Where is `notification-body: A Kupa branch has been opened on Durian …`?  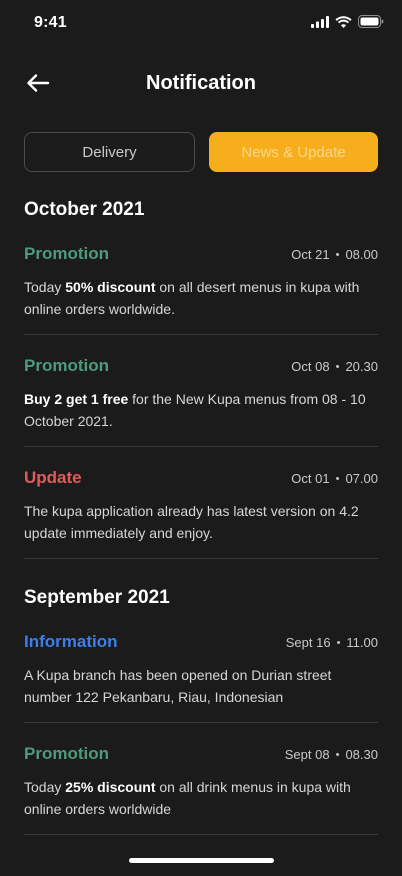 notification-body: A Kupa branch has been opened on Durian … is located at coordinates (178, 686).